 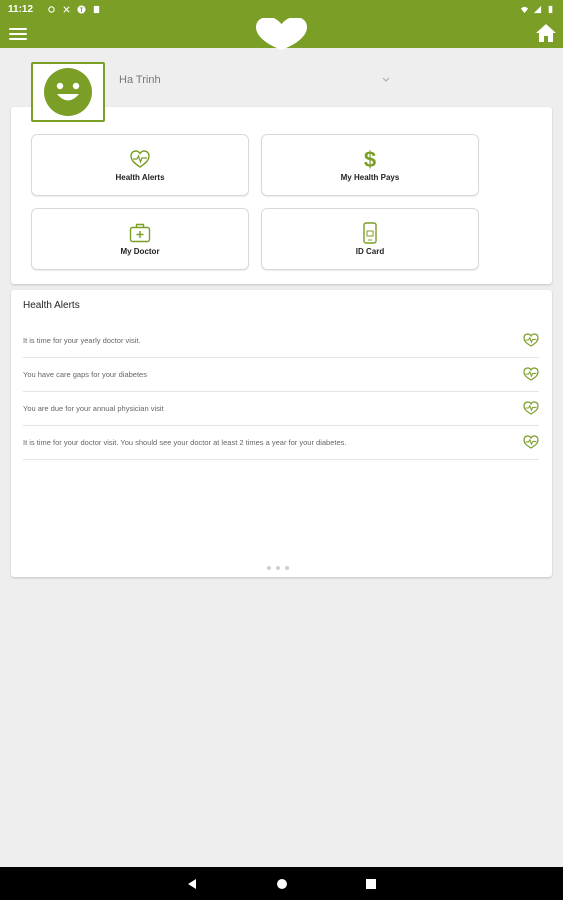 I want to click on alert-text: It is time for your yearly doctor visit., so click(x=82, y=340).